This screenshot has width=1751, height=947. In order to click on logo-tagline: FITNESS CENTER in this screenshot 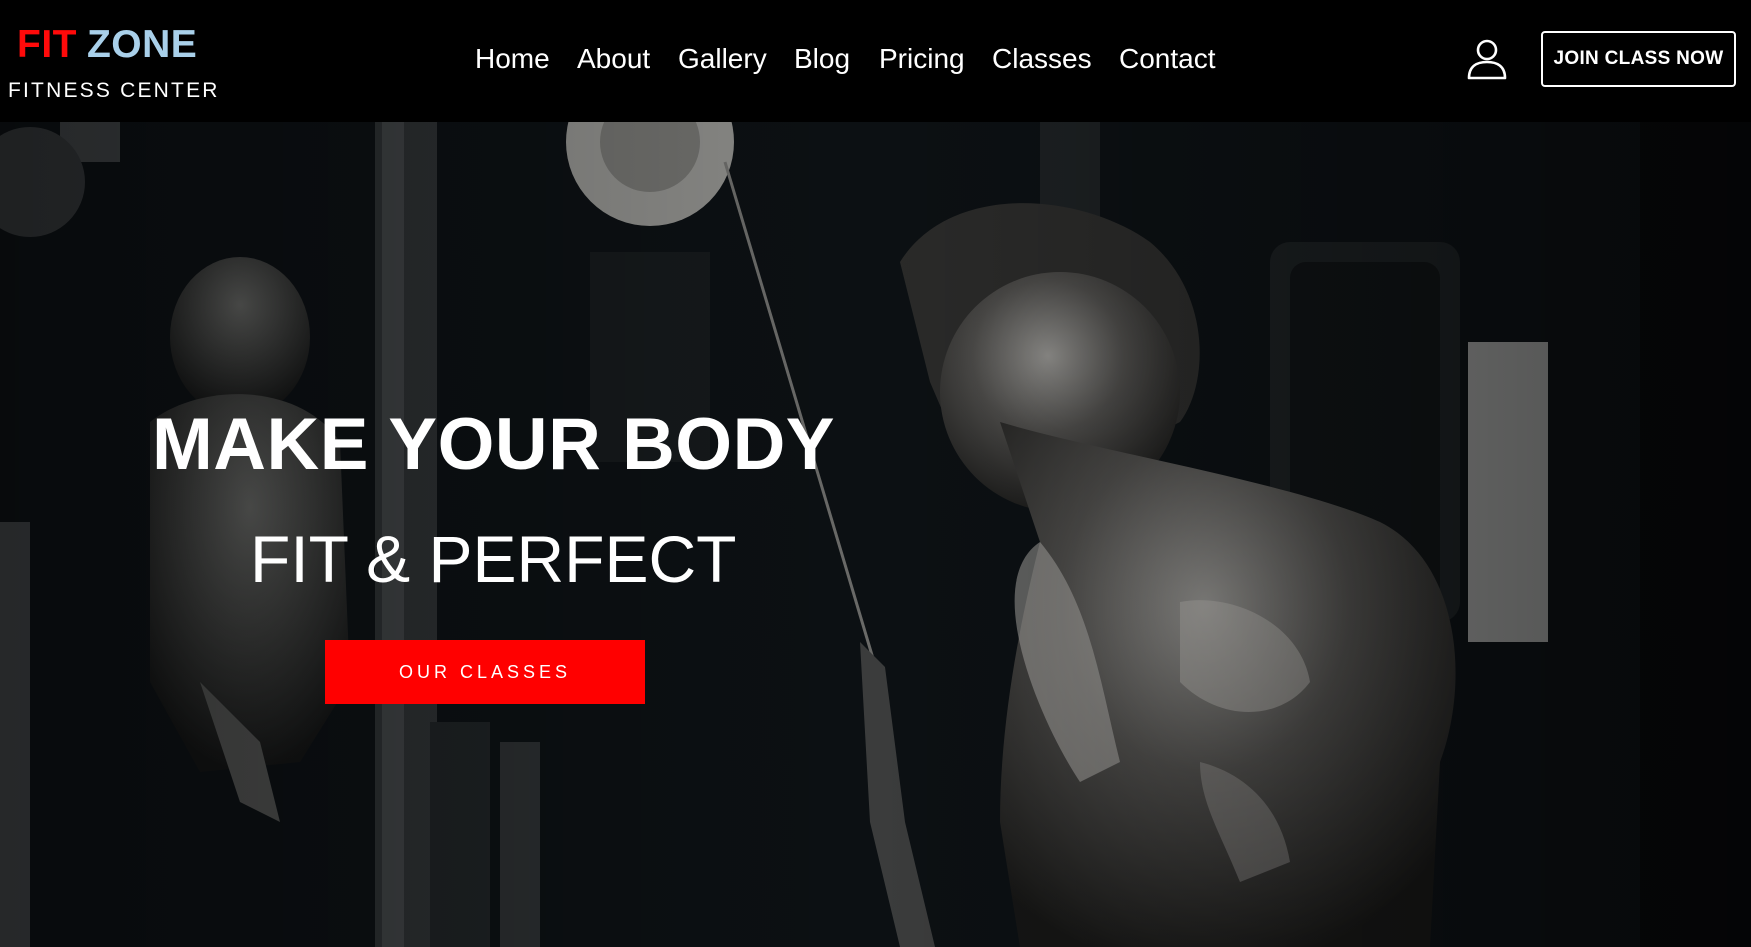, I will do `click(114, 90)`.